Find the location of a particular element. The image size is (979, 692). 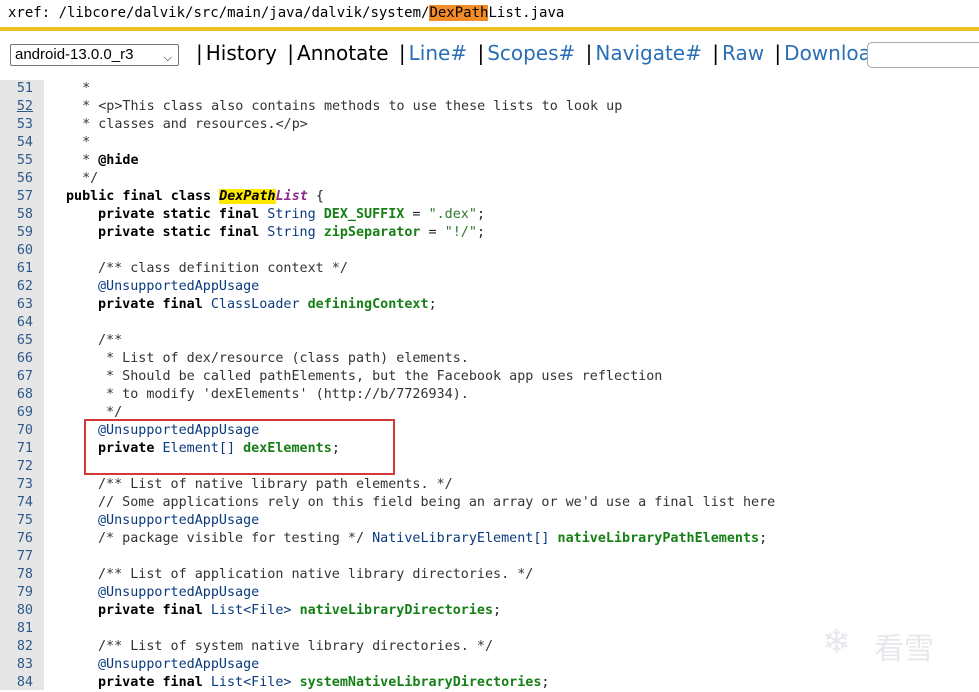

line-number: 57 is located at coordinates (16, 197).